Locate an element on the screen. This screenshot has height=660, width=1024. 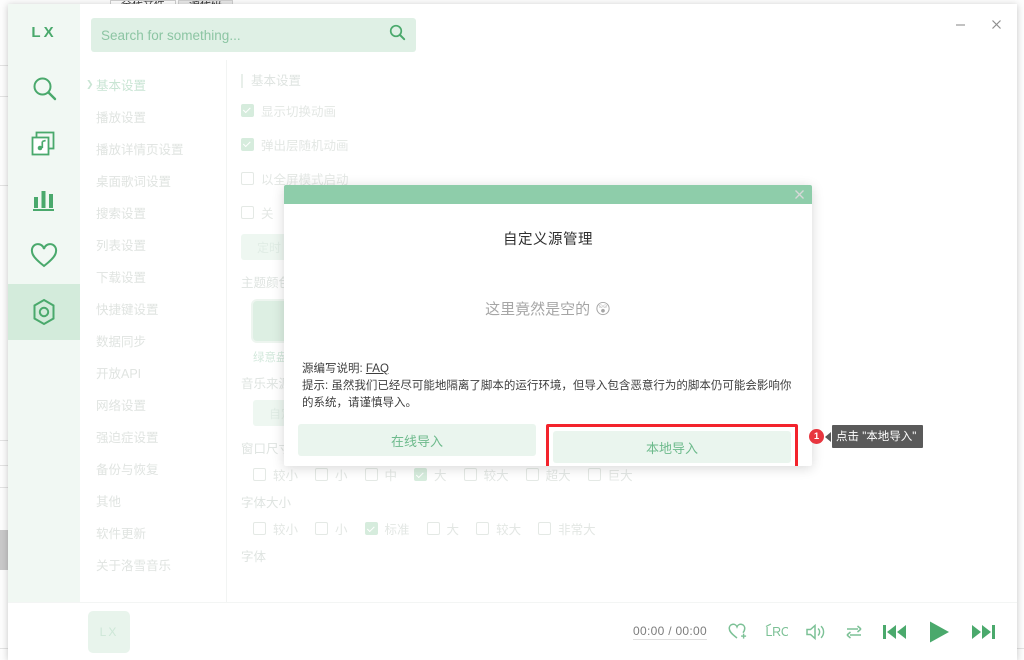
close-button is located at coordinates (996, 27).